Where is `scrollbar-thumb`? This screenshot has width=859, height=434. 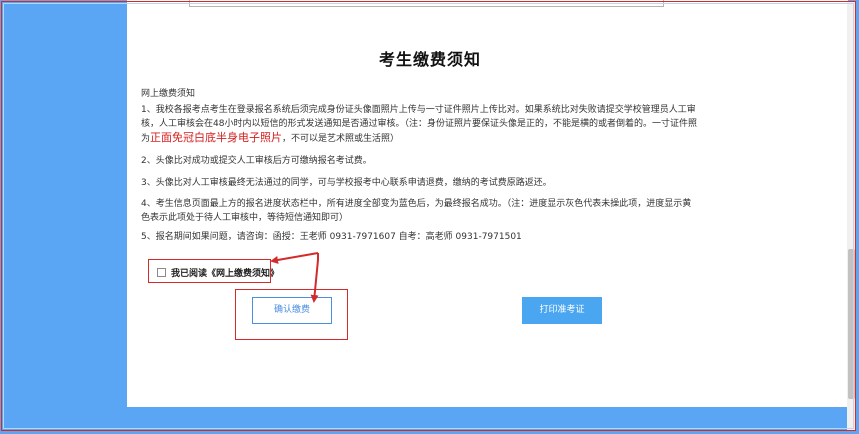 scrollbar-thumb is located at coordinates (851, 324).